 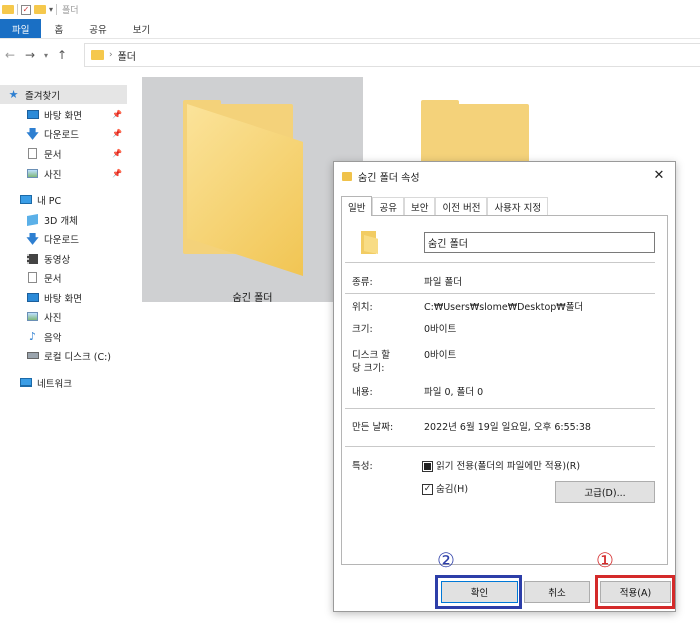 I want to click on address-bar: › 폴더, so click(x=392, y=55).